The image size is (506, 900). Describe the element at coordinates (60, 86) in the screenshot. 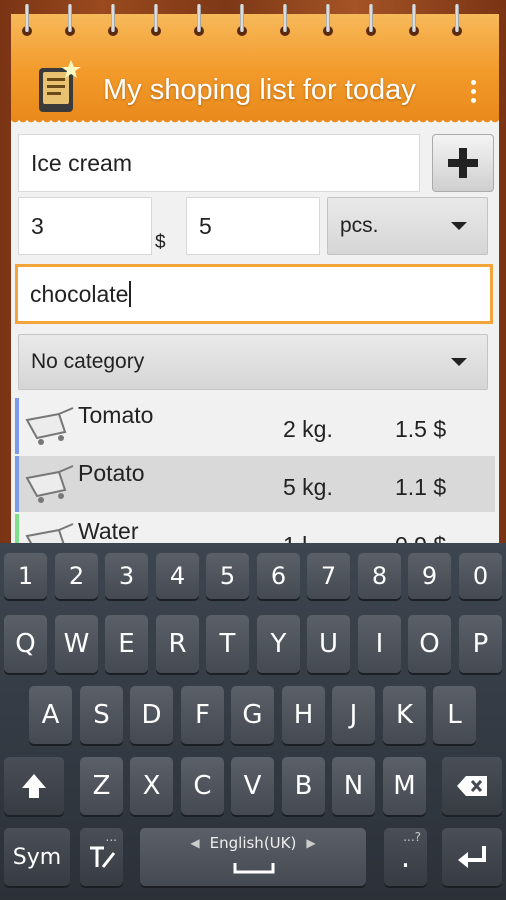

I see `app-logo-icon` at that location.